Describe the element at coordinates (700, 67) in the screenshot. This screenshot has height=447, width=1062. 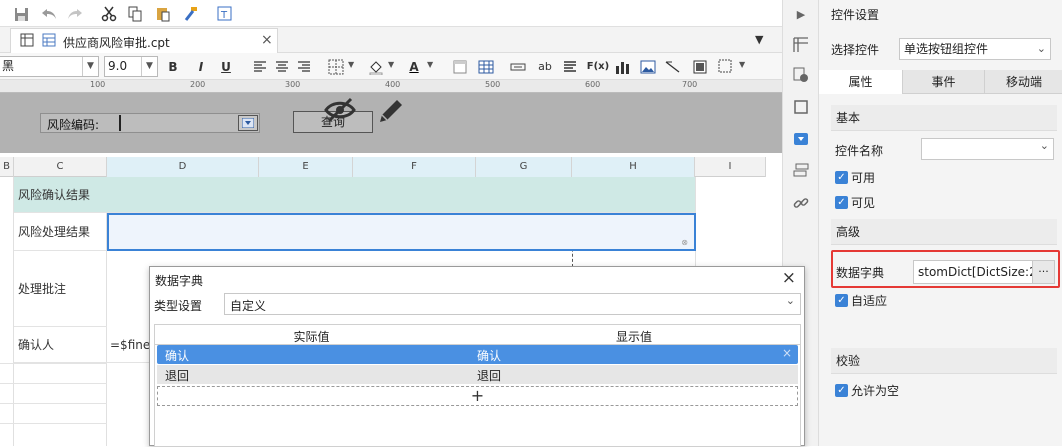
I see `float-element-icon` at that location.